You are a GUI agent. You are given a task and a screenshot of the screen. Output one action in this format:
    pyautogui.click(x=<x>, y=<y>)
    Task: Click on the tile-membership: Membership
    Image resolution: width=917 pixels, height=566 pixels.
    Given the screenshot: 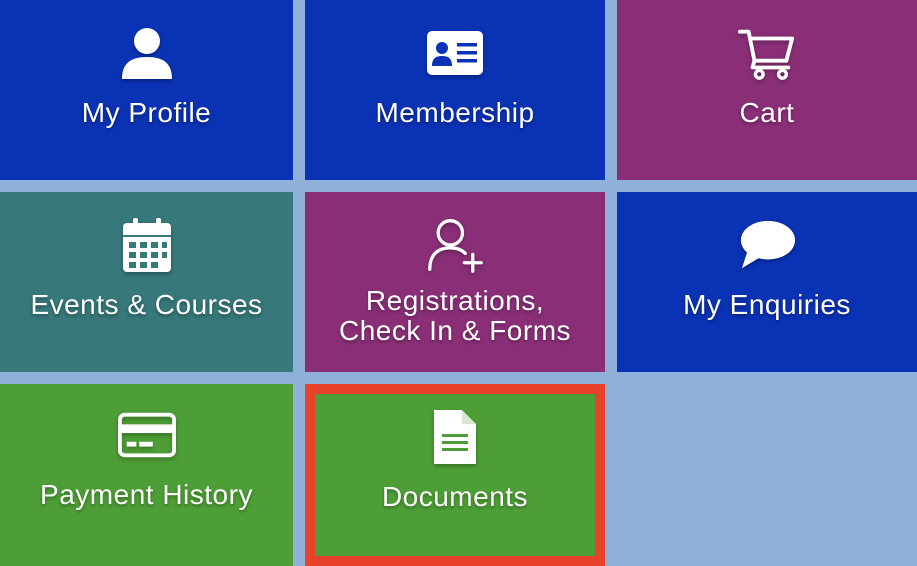 What is the action you would take?
    pyautogui.click(x=455, y=90)
    